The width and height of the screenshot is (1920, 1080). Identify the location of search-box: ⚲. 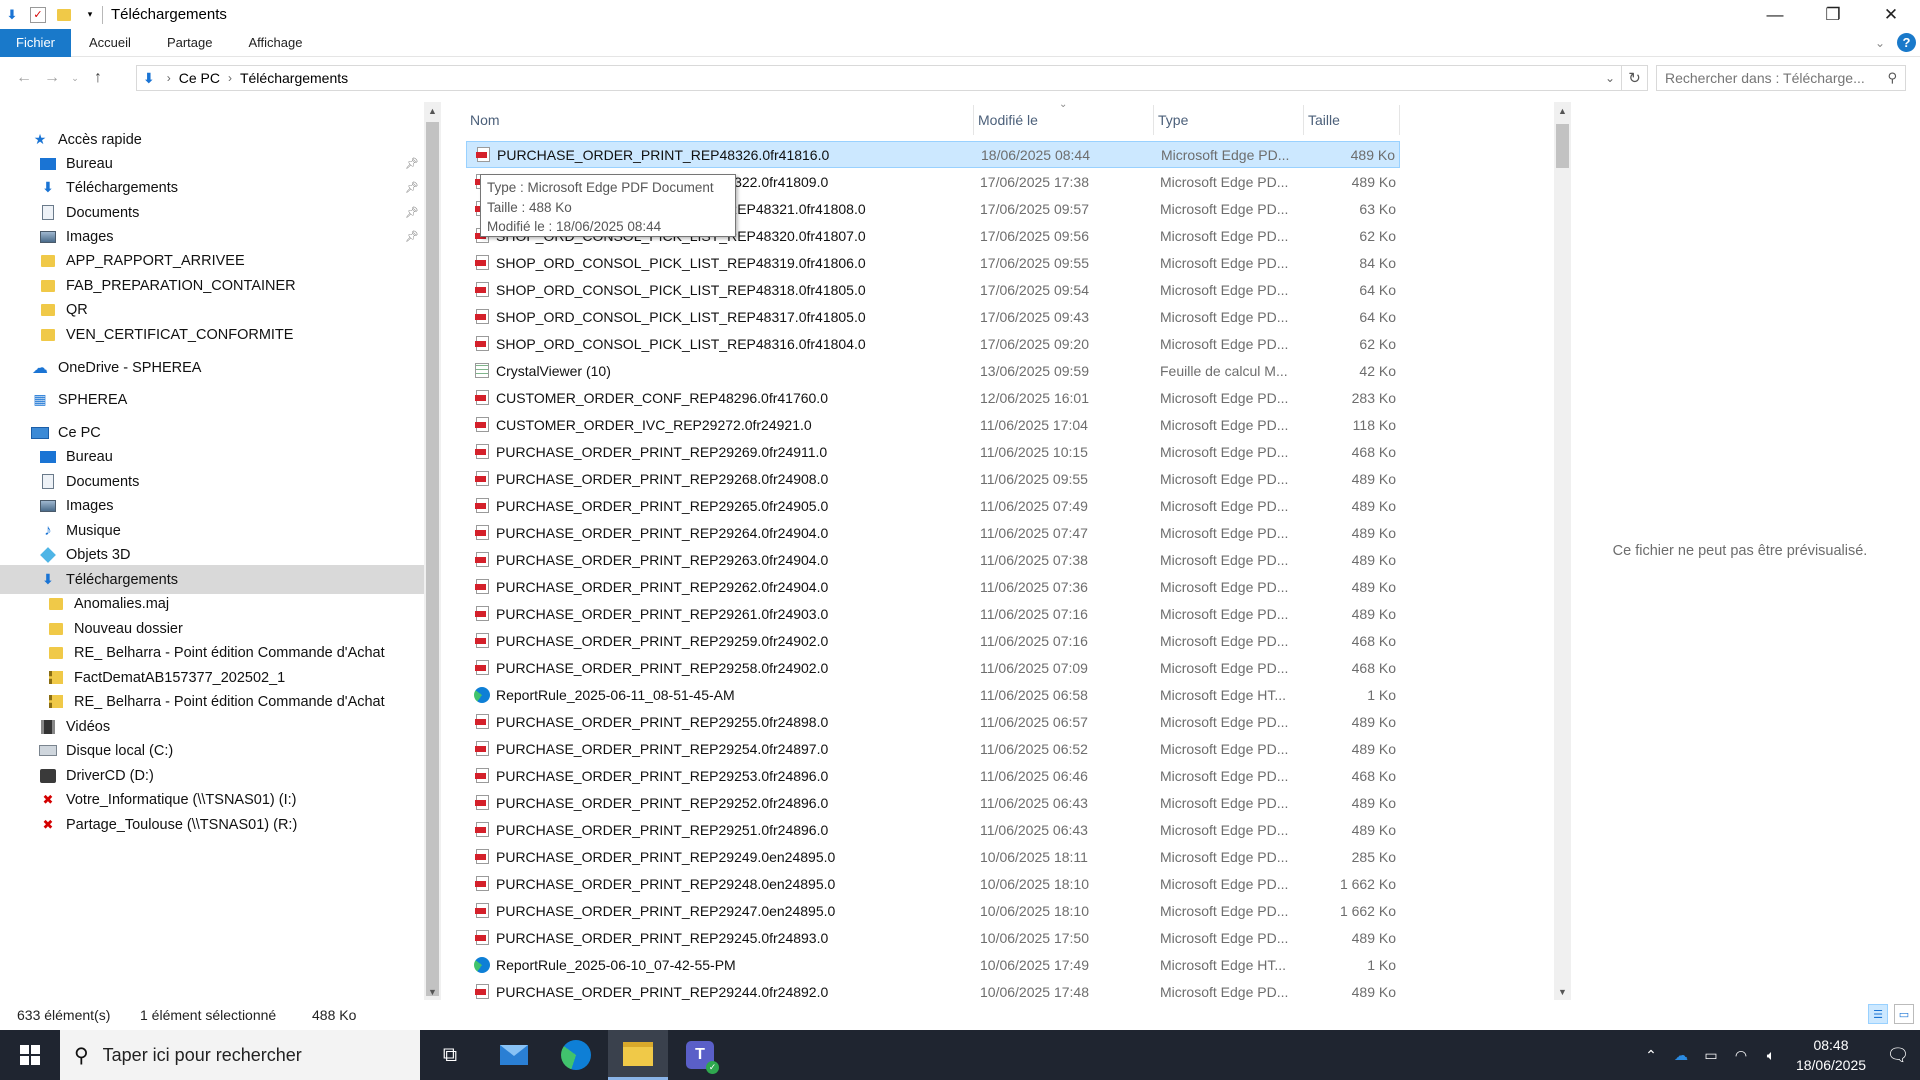
(1781, 78).